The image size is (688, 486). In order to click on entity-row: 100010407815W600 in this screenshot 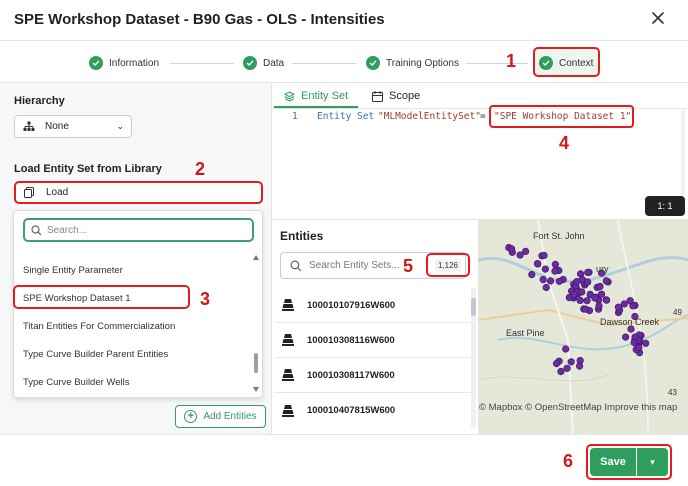, I will do `click(373, 410)`.